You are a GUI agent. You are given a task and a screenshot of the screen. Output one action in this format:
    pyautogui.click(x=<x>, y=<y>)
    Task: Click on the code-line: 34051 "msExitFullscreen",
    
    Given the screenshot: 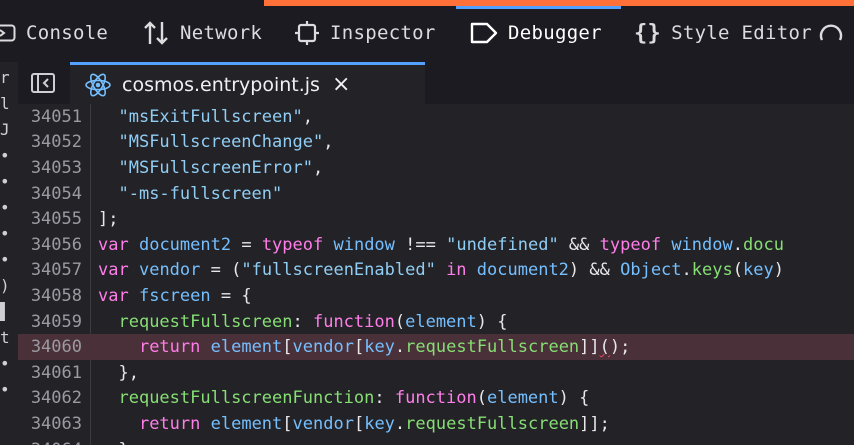 What is the action you would take?
    pyautogui.click(x=436, y=117)
    